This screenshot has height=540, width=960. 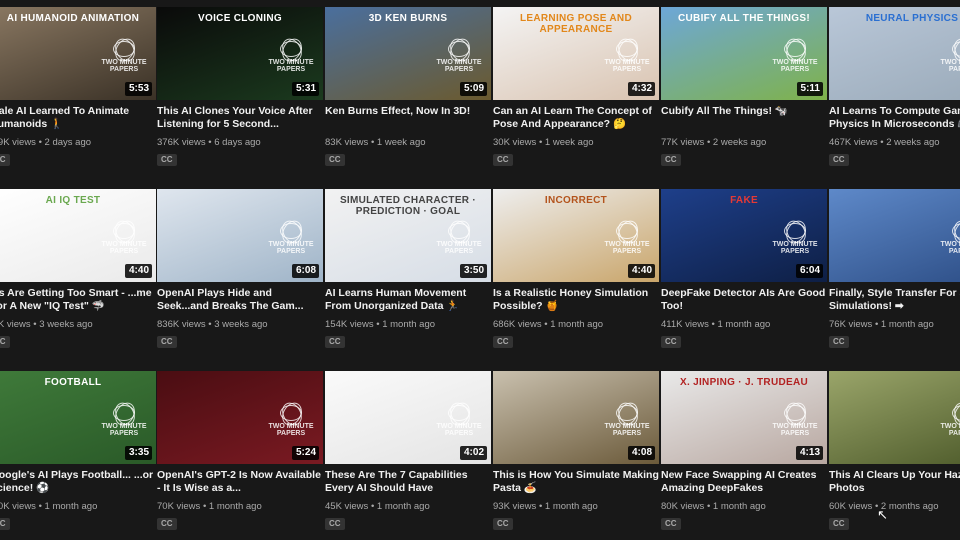 I want to click on video-title: Cubify All The Things! 🐄, so click(x=744, y=118).